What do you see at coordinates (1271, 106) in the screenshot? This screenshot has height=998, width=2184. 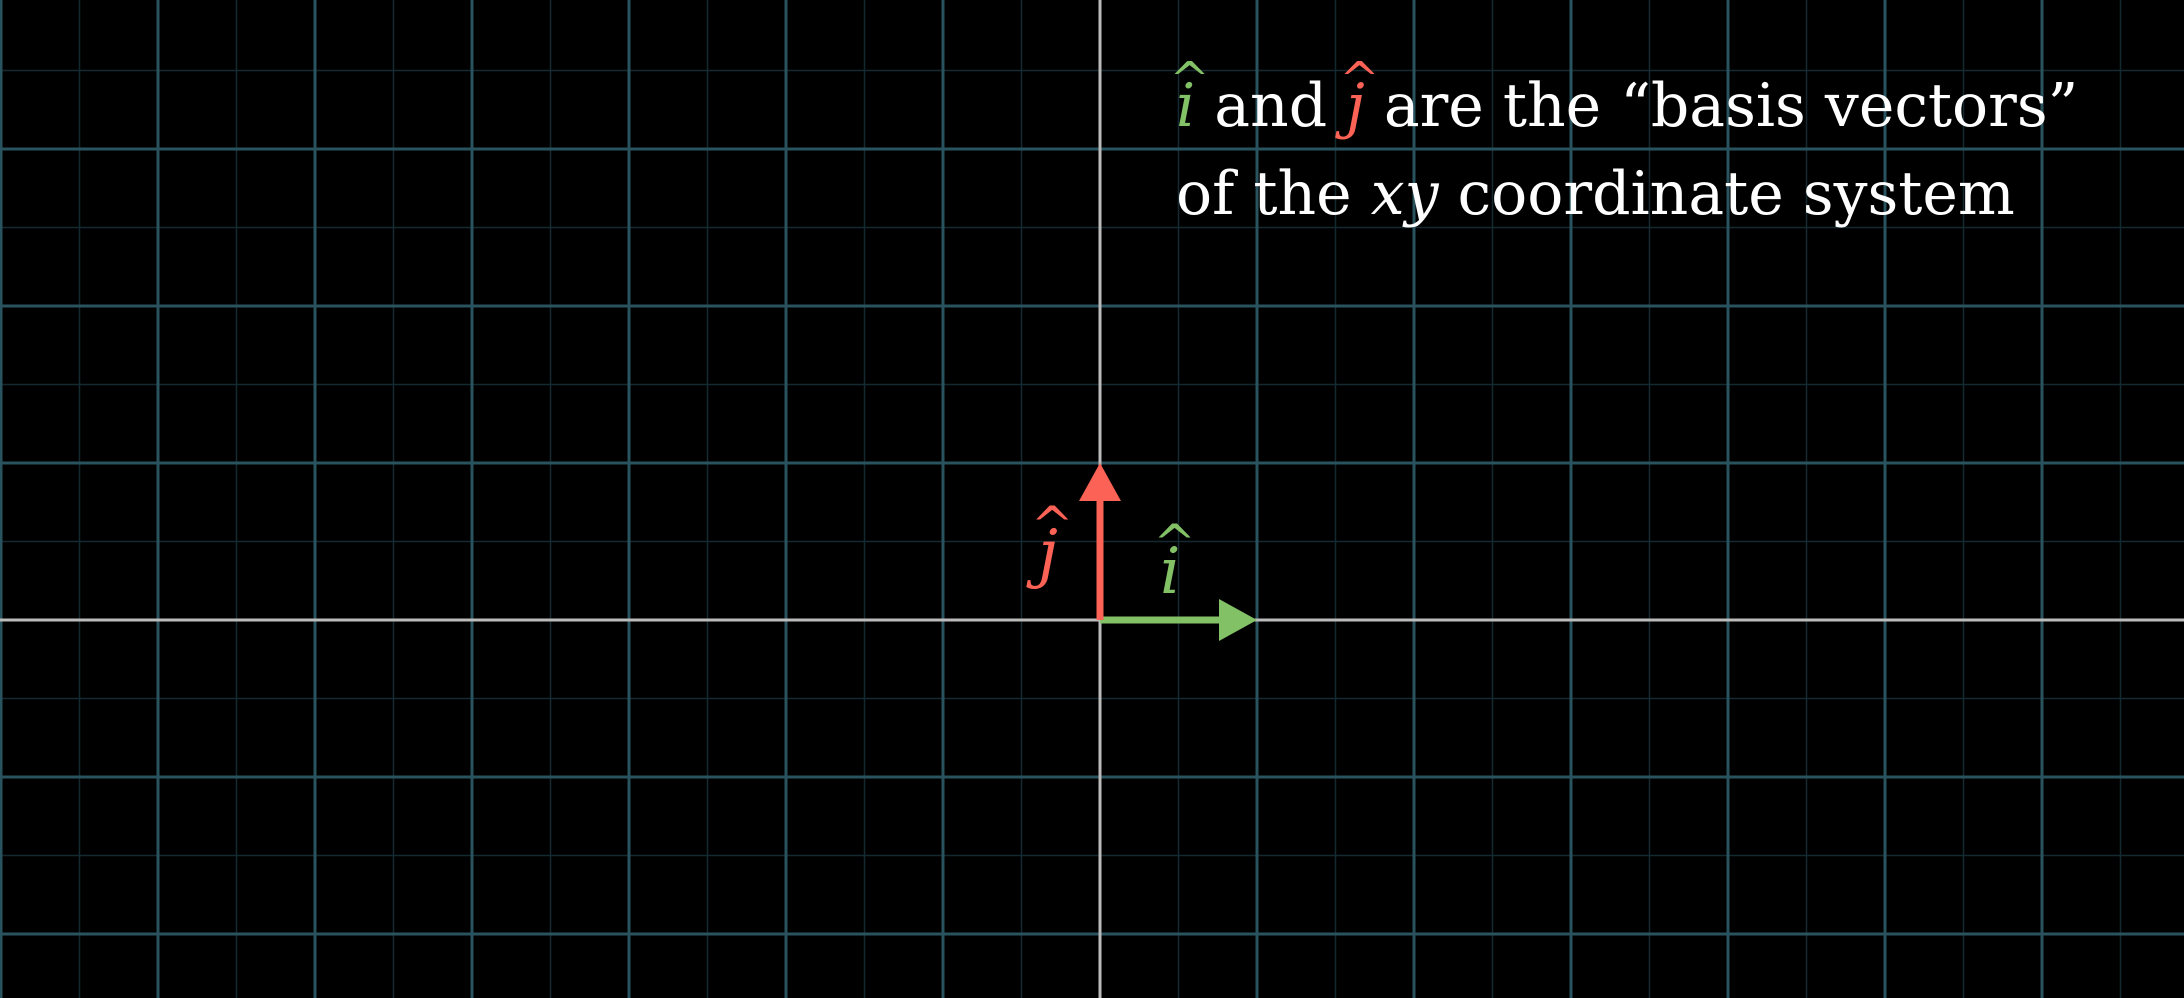 I see `caption-and-text: and` at bounding box center [1271, 106].